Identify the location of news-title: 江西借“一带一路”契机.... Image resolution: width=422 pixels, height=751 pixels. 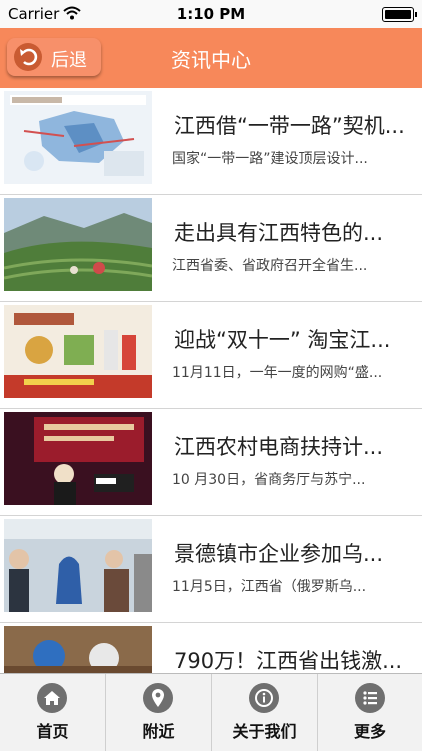
(289, 126).